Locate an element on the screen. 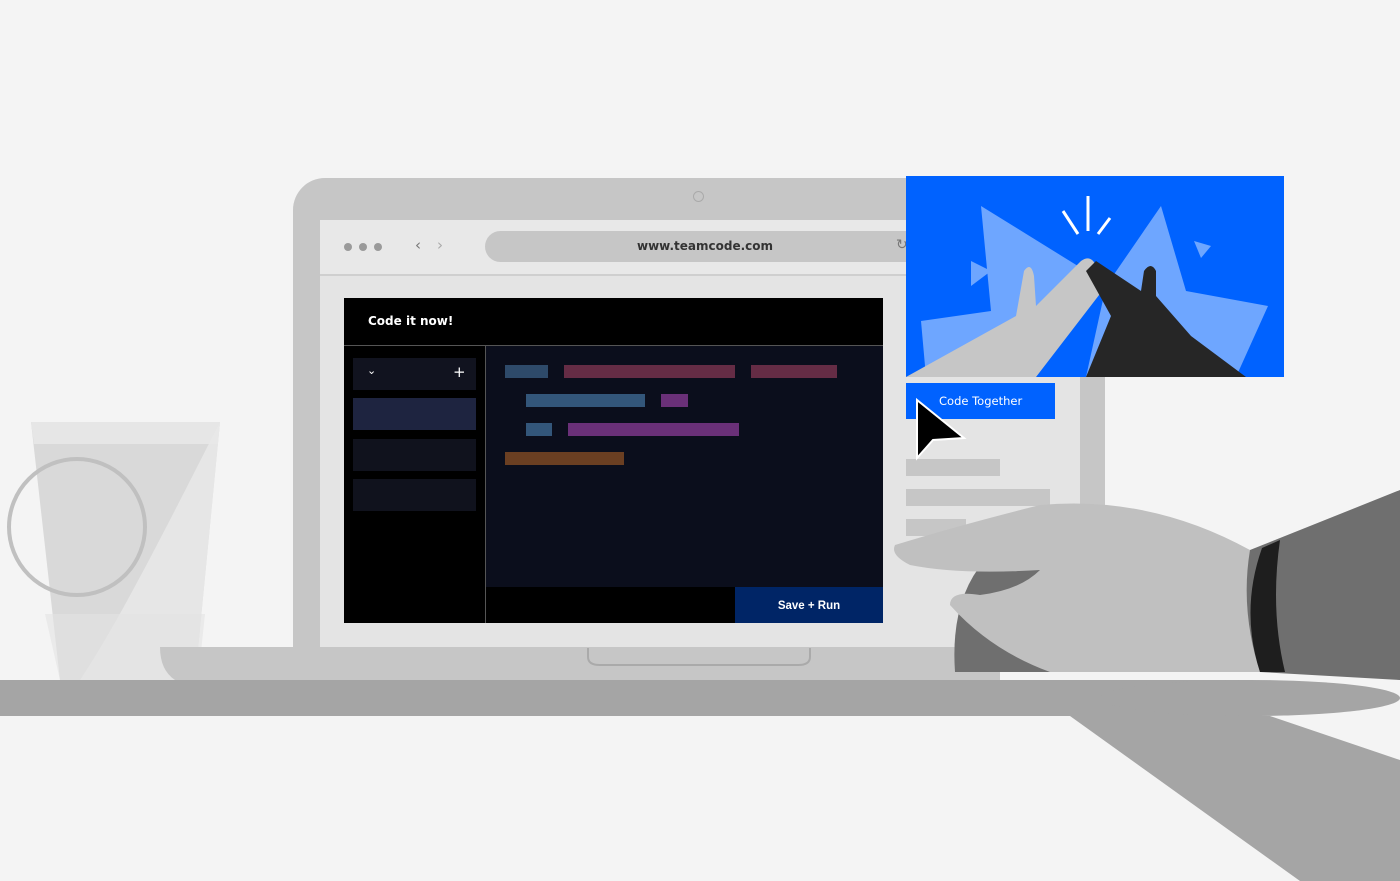 The image size is (1400, 881). camera-icon is located at coordinates (698, 196).